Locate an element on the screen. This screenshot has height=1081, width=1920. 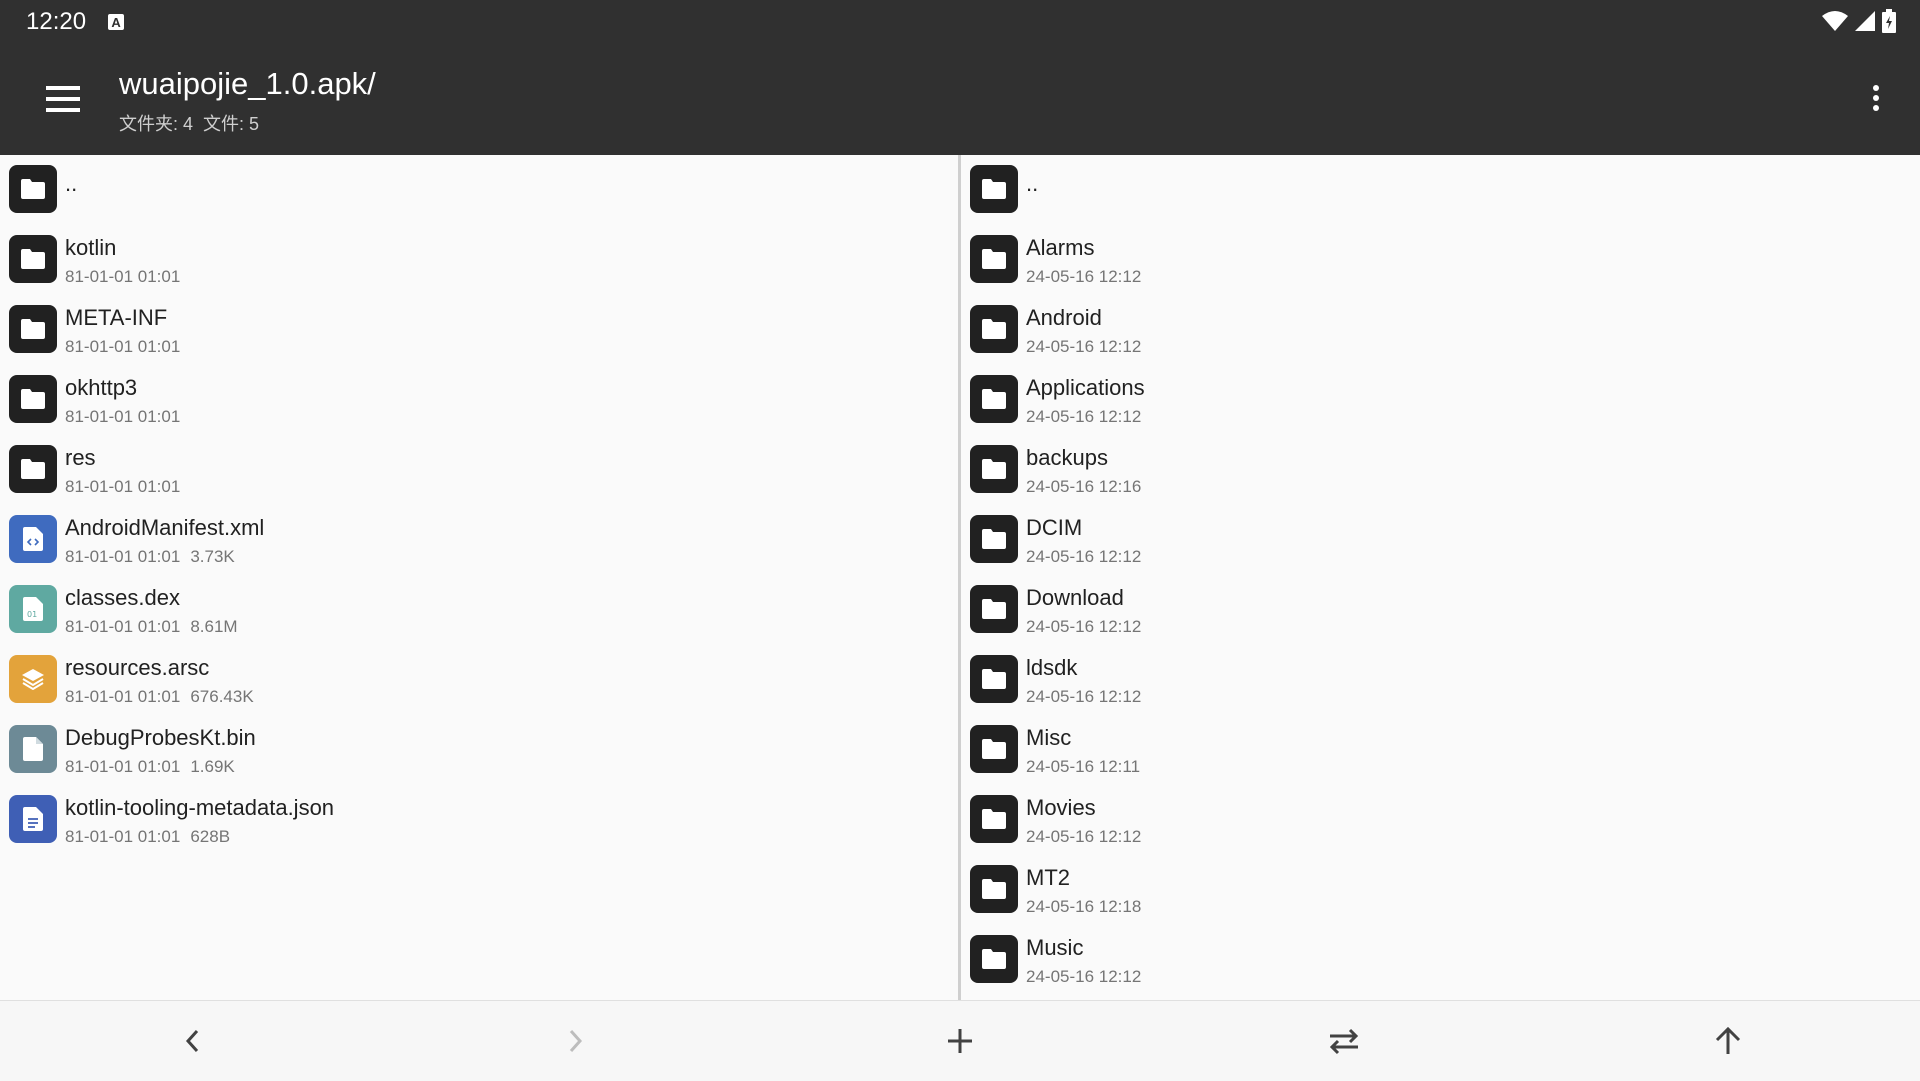
add-icon is located at coordinates (960, 1041).